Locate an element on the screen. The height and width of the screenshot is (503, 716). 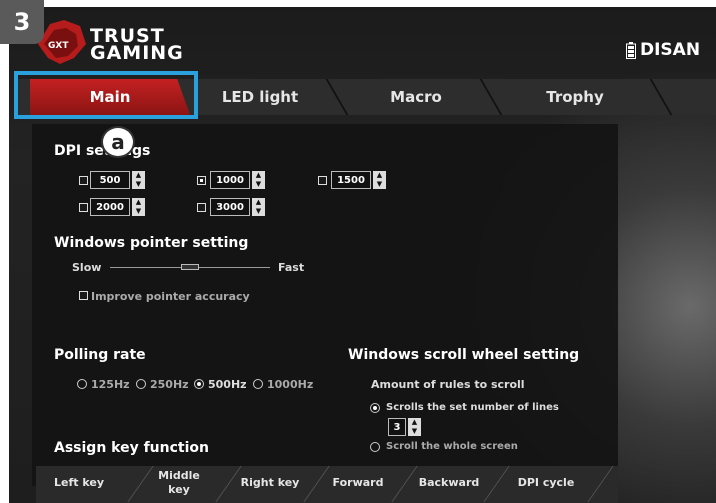
scroll-wheel-title: Windows scroll wheel setting is located at coordinates (464, 355).